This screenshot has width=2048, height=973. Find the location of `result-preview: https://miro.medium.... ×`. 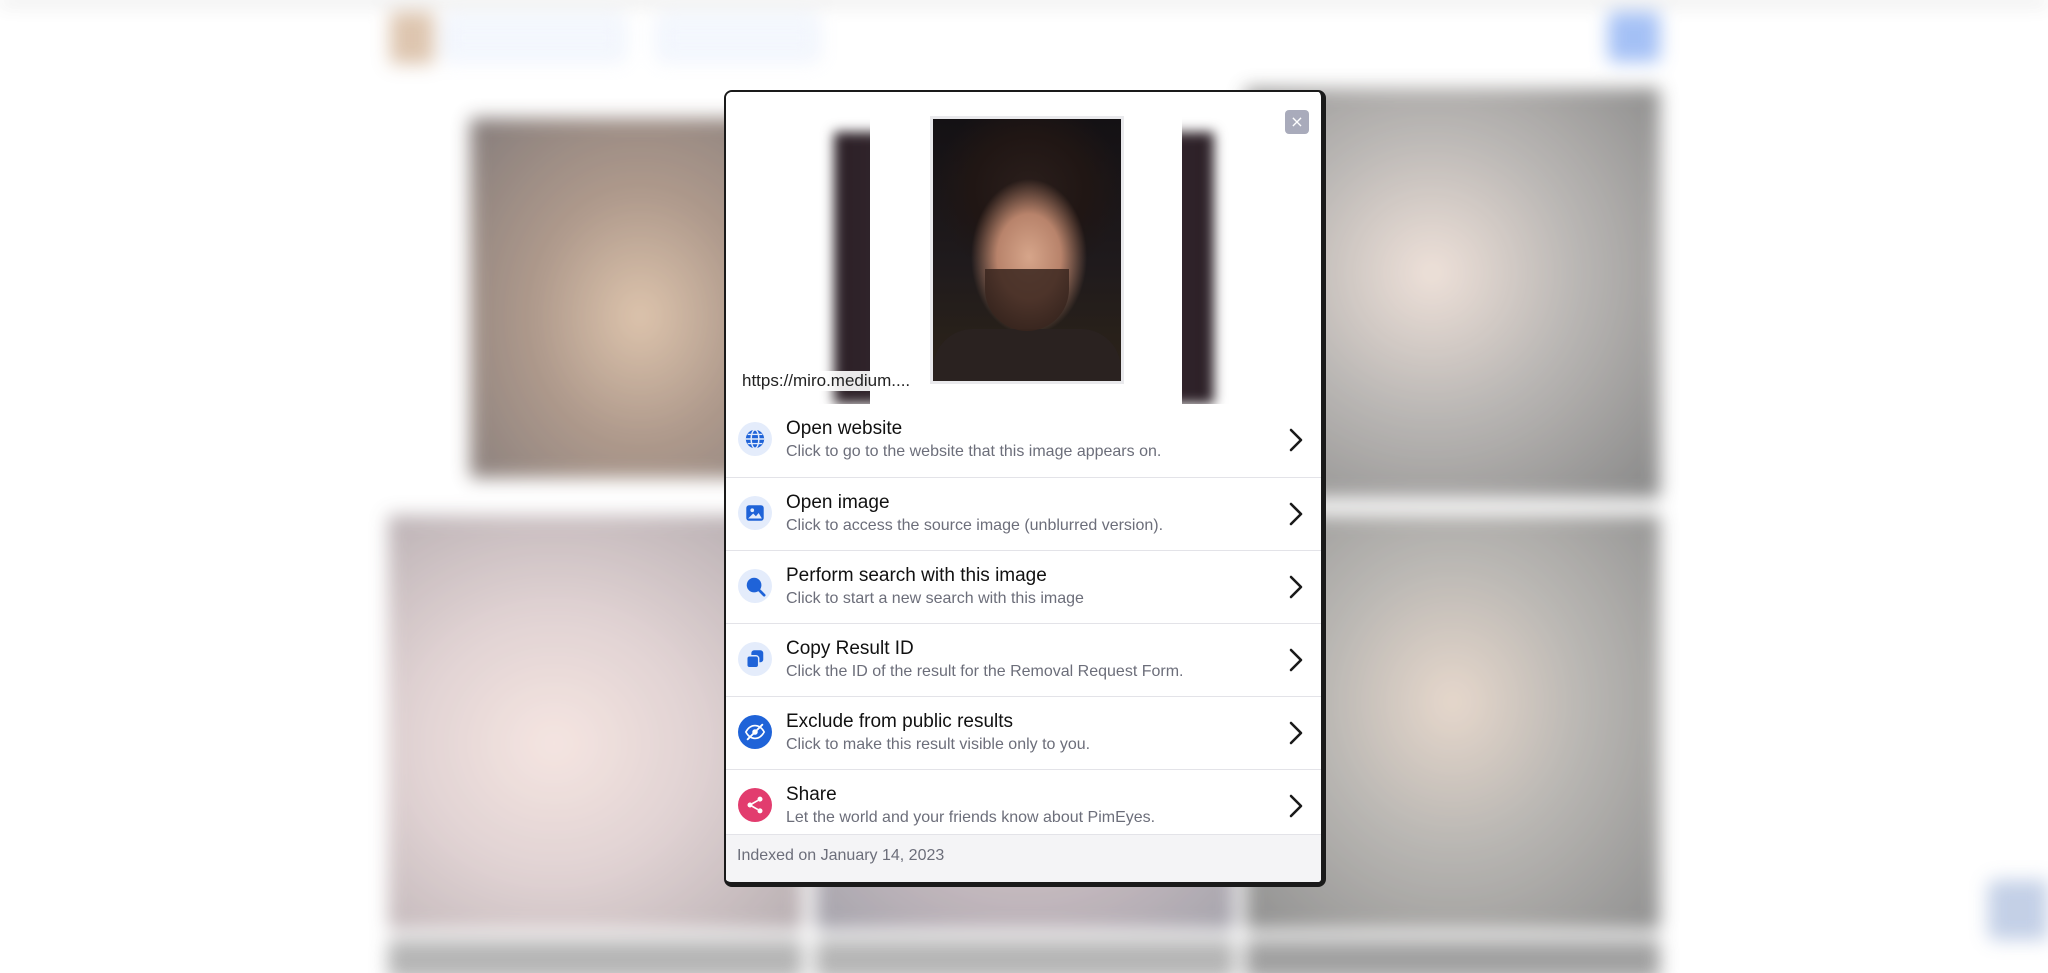

result-preview: https://miro.medium.... × is located at coordinates (1023, 248).